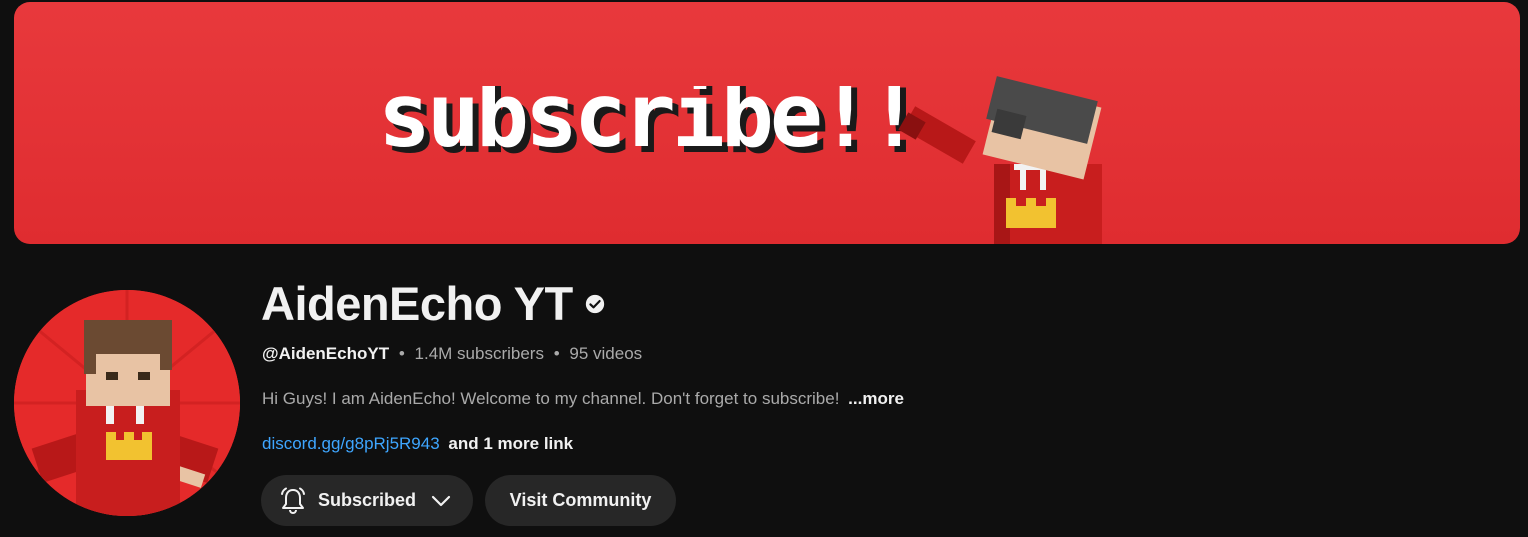 Image resolution: width=1528 pixels, height=537 pixels. I want to click on subscribed-button-label: Subscribed, so click(367, 500).